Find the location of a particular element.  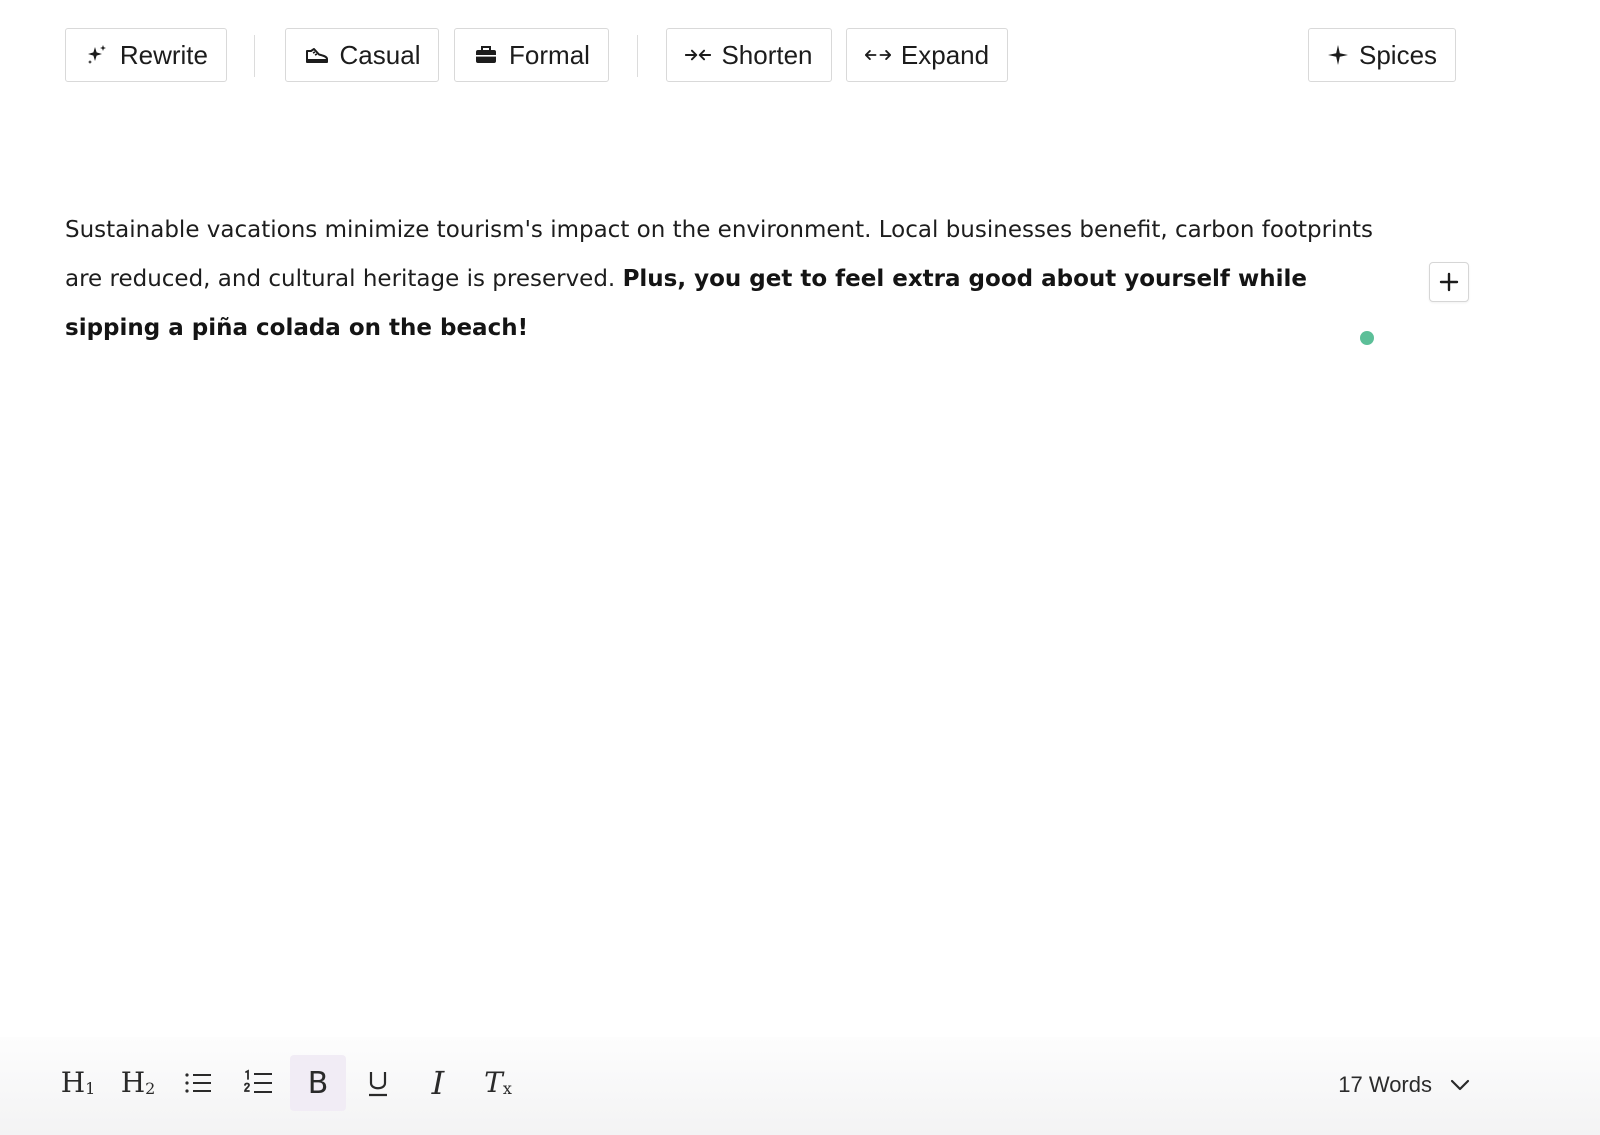

chevron-down-icon is located at coordinates (1460, 1085).